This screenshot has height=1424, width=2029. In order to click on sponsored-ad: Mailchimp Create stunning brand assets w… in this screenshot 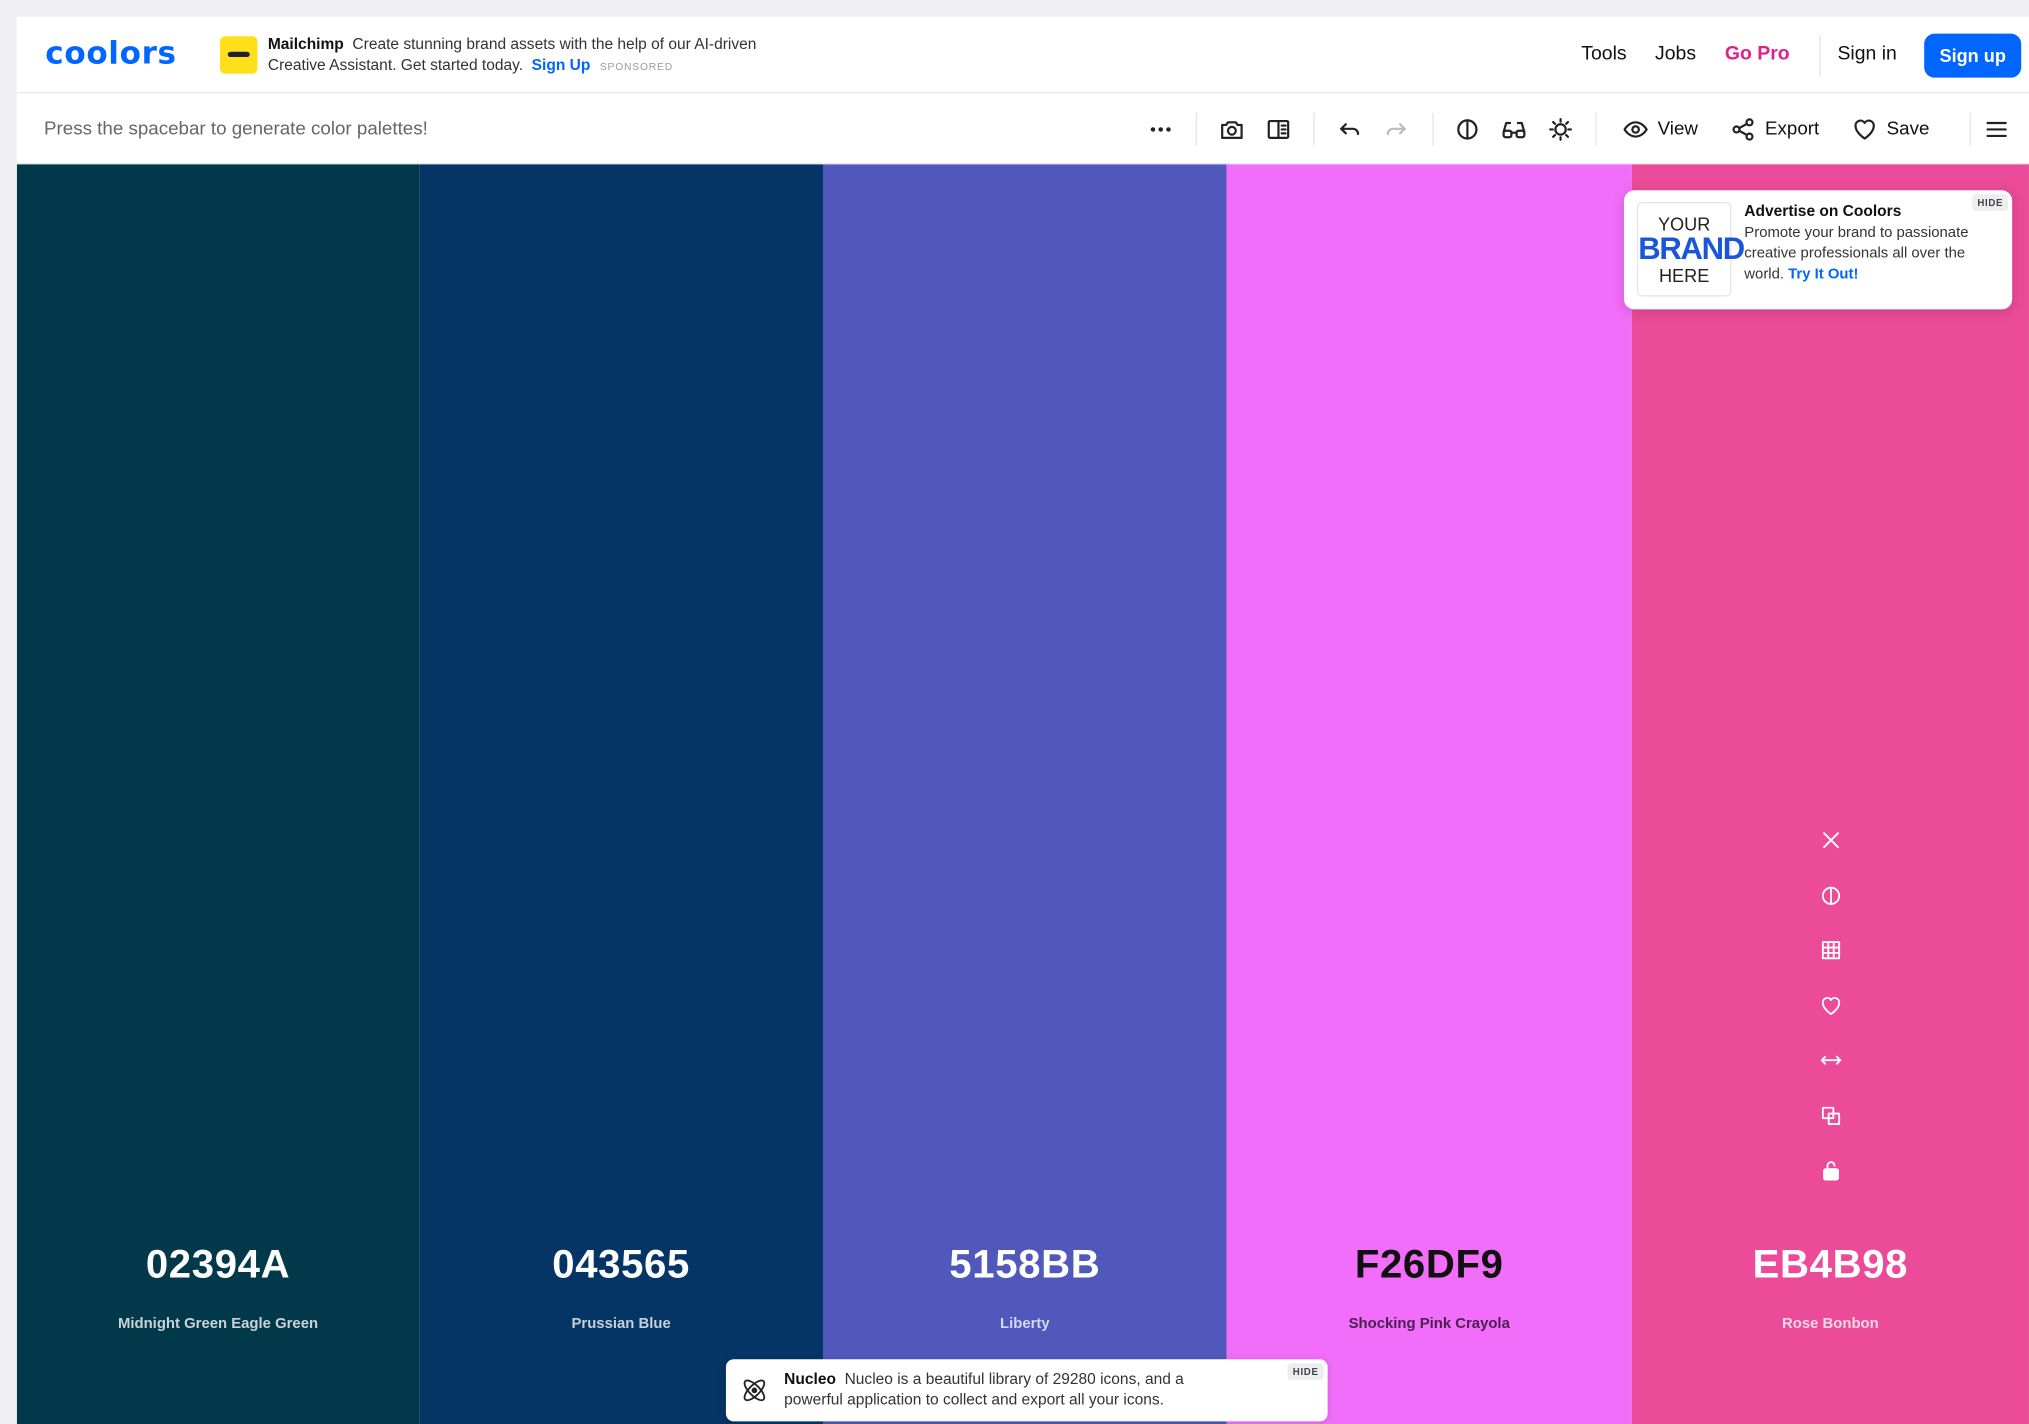, I will do `click(491, 57)`.